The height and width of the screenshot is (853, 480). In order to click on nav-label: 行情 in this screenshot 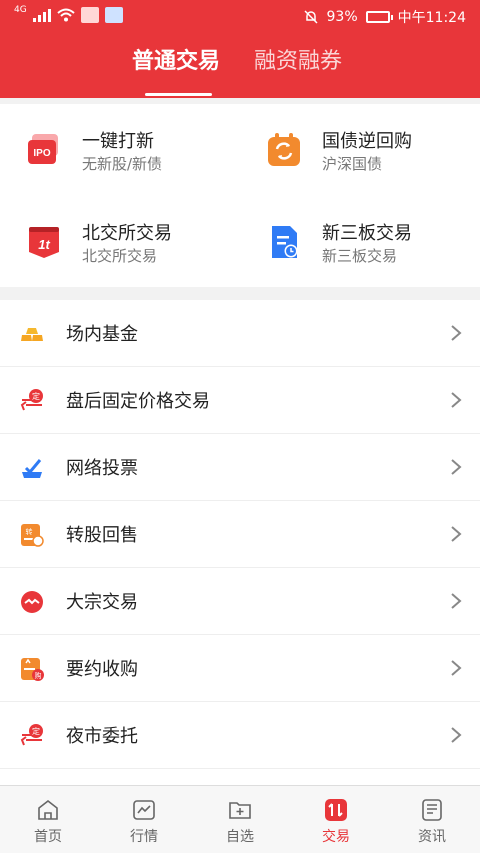, I will do `click(144, 837)`.